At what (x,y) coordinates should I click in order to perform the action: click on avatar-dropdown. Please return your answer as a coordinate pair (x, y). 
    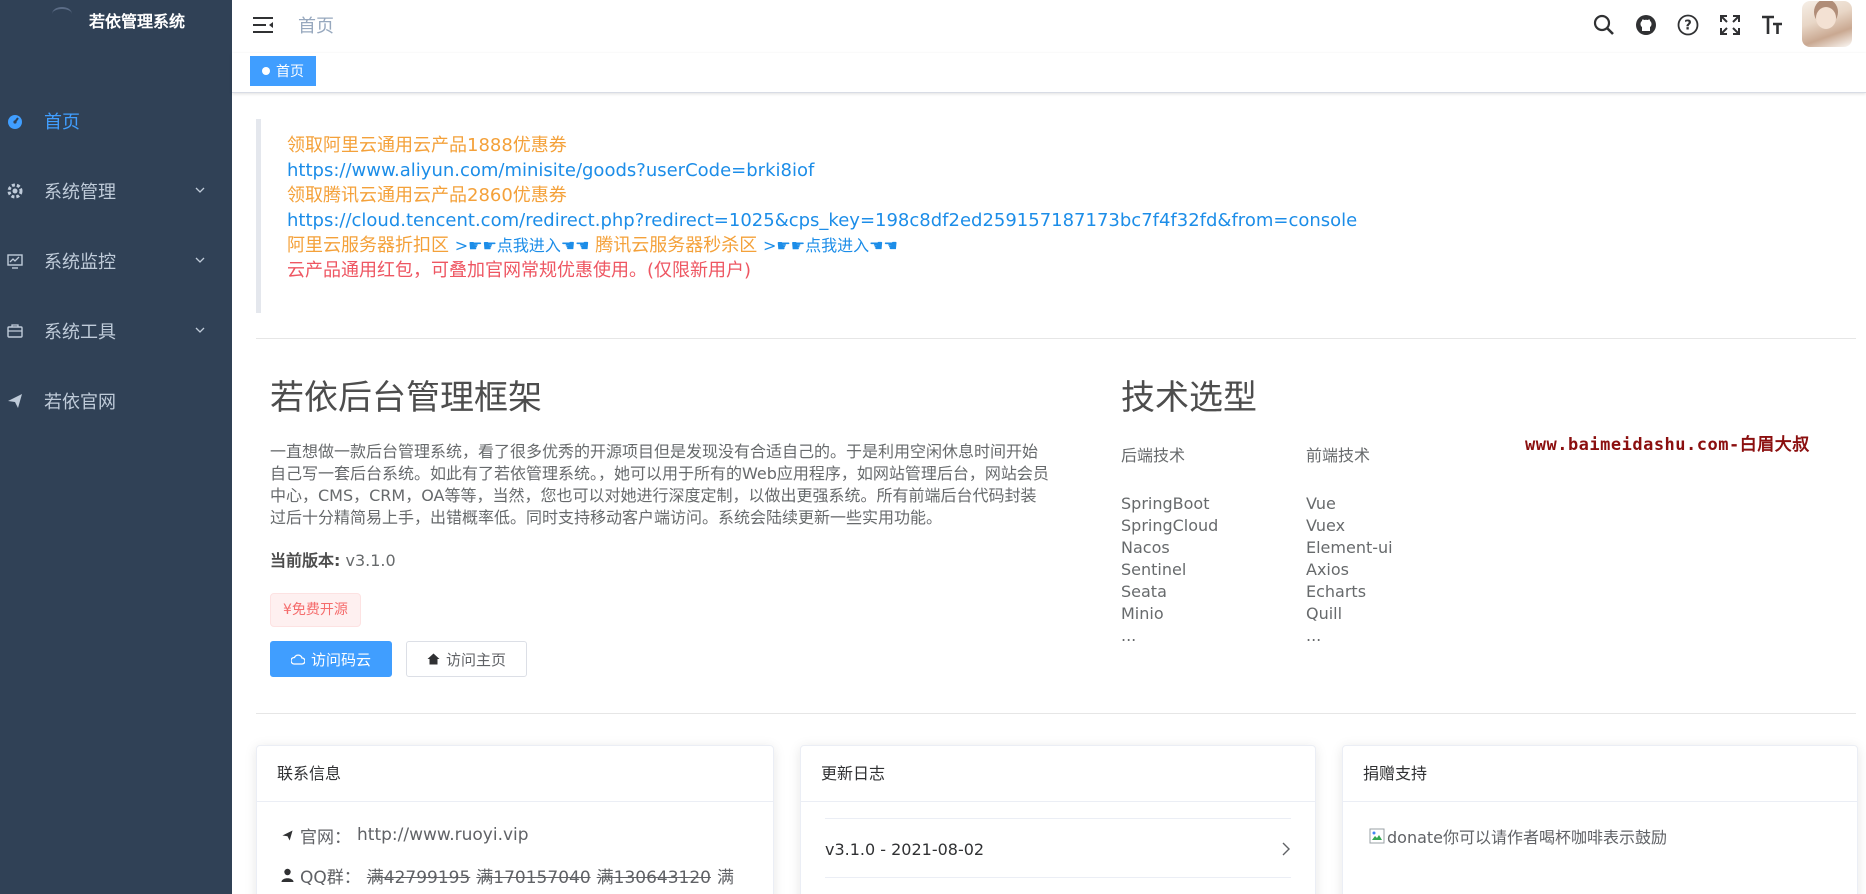
    Looking at the image, I should click on (1827, 24).